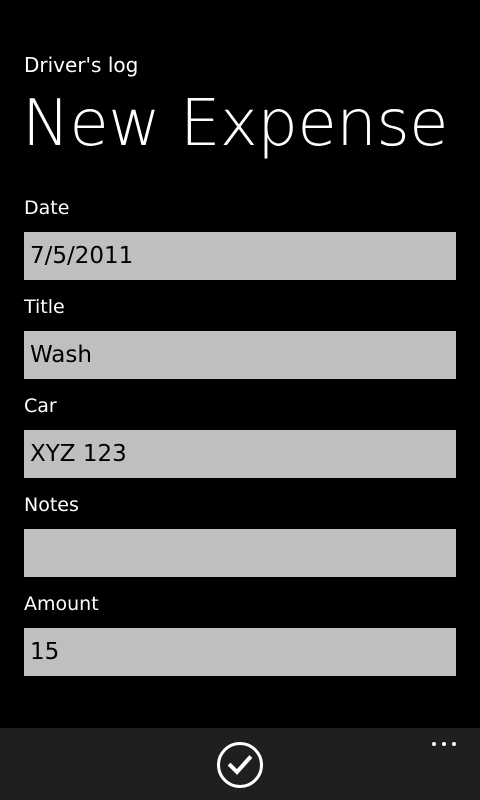  What do you see at coordinates (235, 124) in the screenshot?
I see `page-title: New Expense` at bounding box center [235, 124].